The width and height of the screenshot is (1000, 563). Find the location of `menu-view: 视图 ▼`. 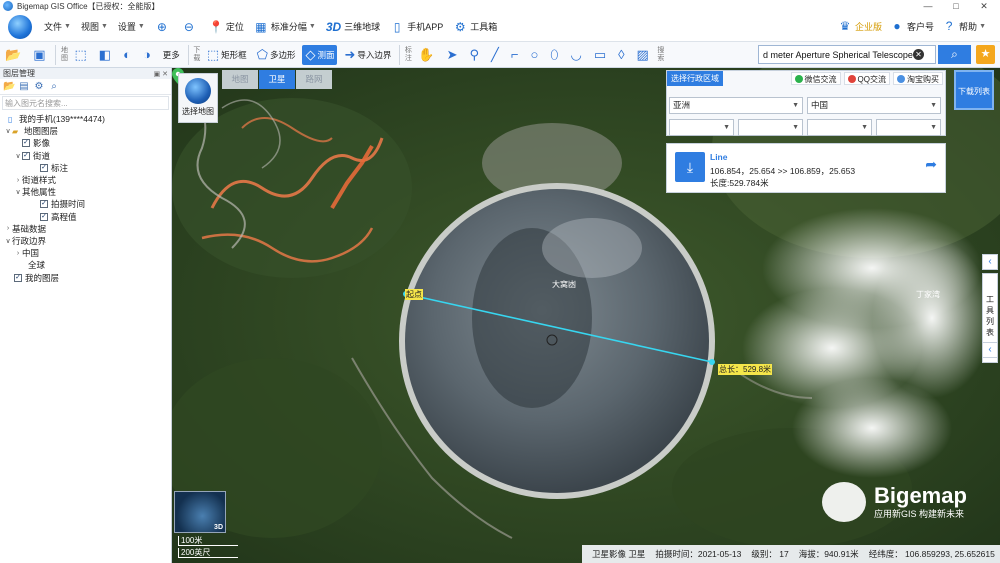

menu-view: 视图 ▼ is located at coordinates (94, 26).